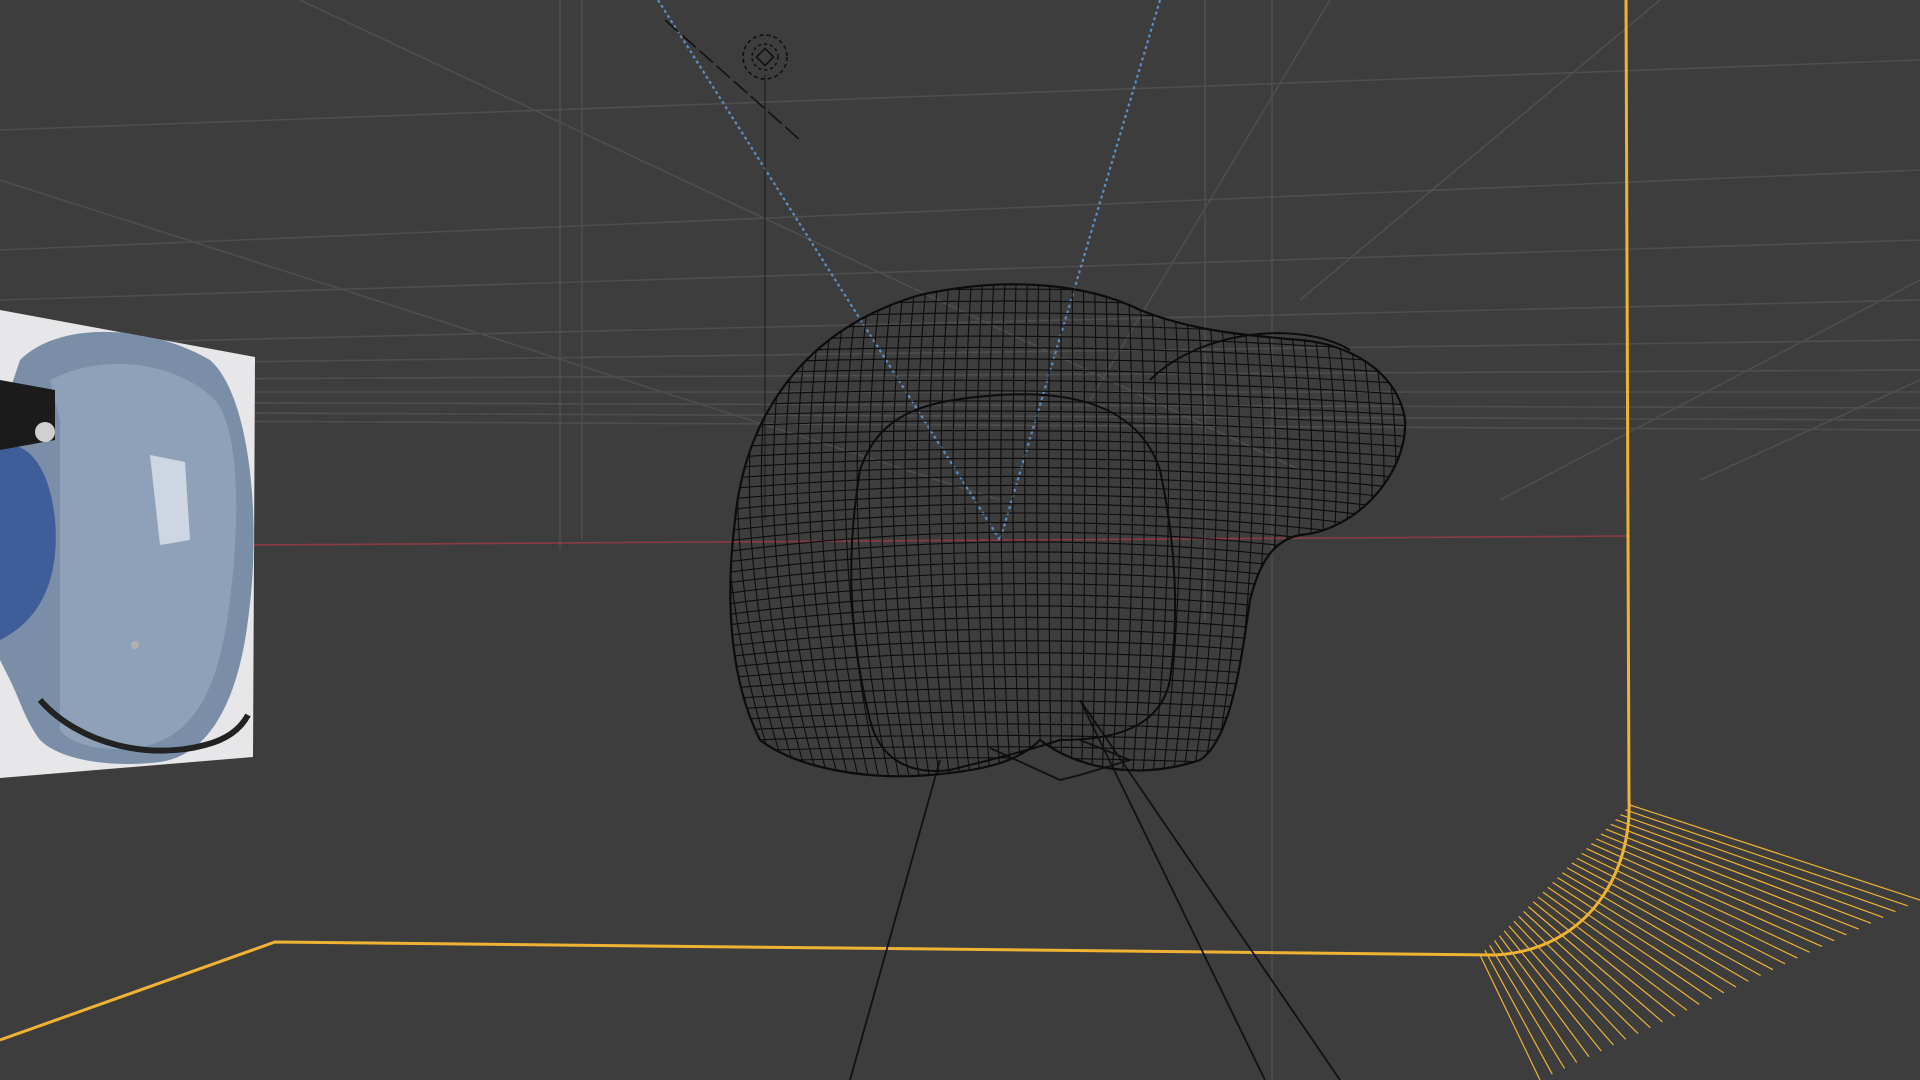  Describe the element at coordinates (127, 544) in the screenshot. I see `helmet-reference-image` at that location.